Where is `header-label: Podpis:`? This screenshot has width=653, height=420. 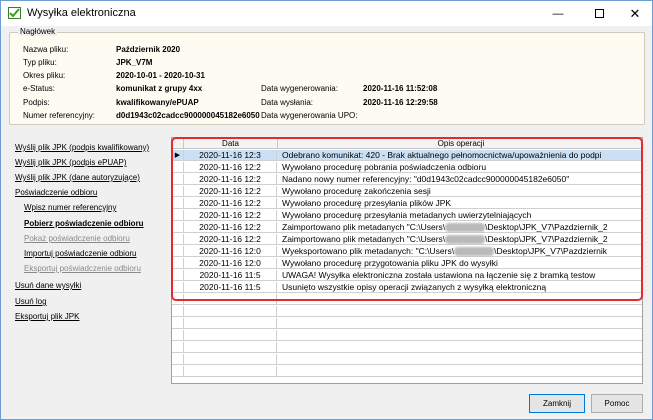
header-label: Podpis: is located at coordinates (36, 102).